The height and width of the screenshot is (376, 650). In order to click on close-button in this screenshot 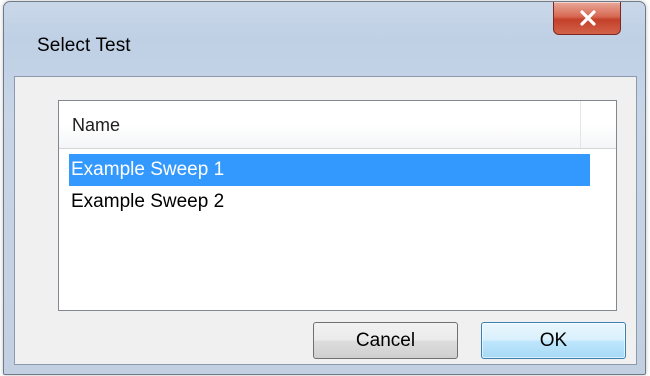, I will do `click(587, 18)`.